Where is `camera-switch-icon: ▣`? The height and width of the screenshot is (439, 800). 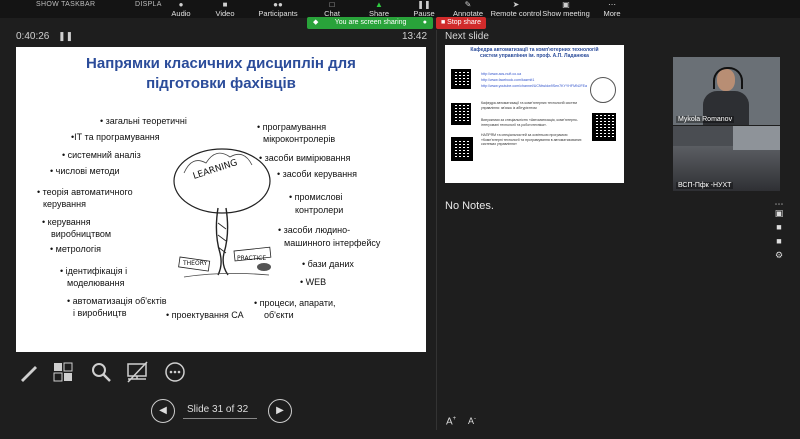 camera-switch-icon: ▣ is located at coordinates (779, 213).